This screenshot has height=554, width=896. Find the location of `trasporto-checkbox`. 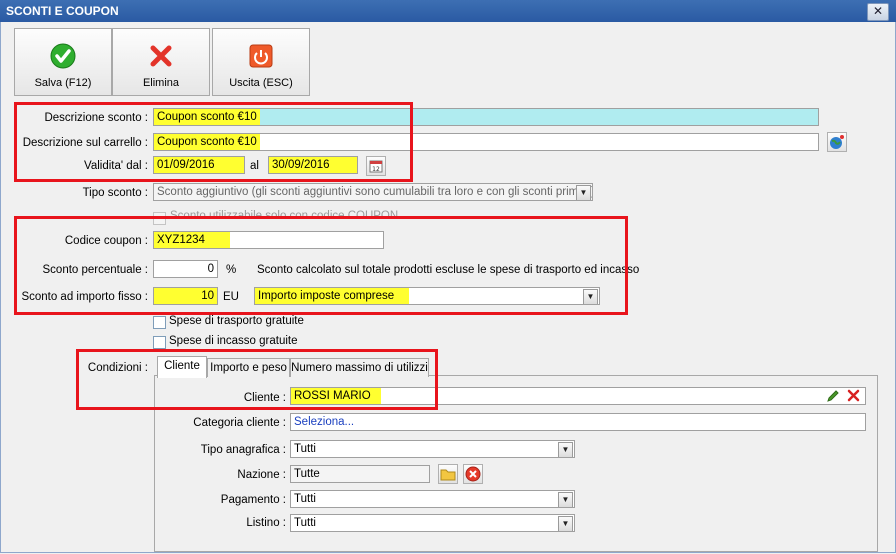

trasporto-checkbox is located at coordinates (159, 322).